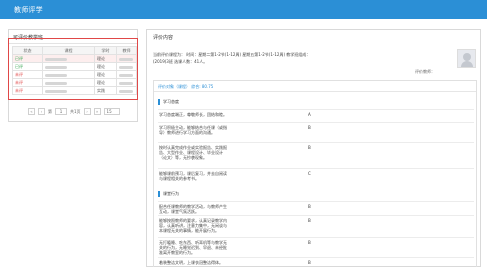 The height and width of the screenshot is (267, 487). What do you see at coordinates (309, 114) in the screenshot?
I see `criterion-grade: A` at bounding box center [309, 114].